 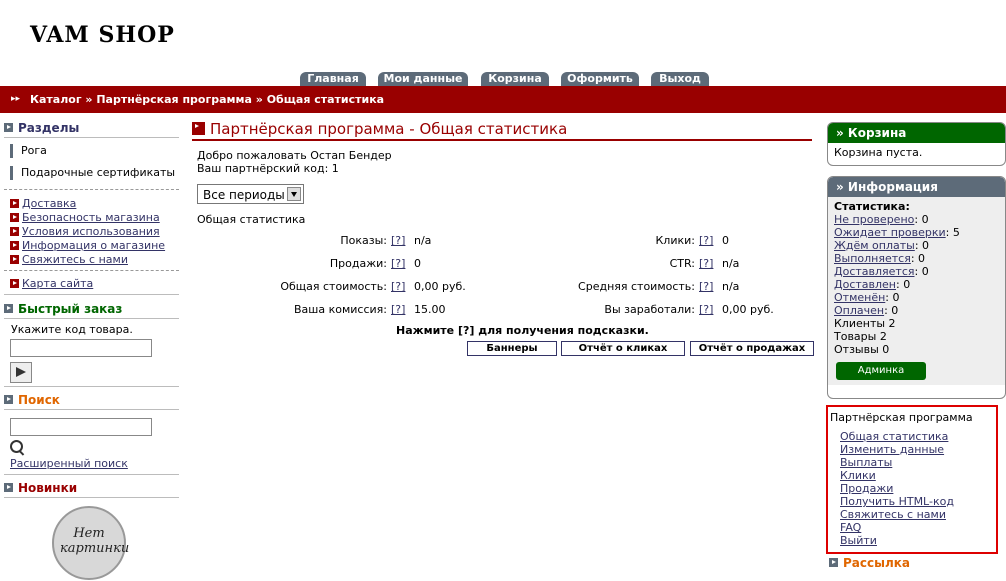 What do you see at coordinates (69, 259) in the screenshot?
I see `info-link: Свяжитесь с нами` at bounding box center [69, 259].